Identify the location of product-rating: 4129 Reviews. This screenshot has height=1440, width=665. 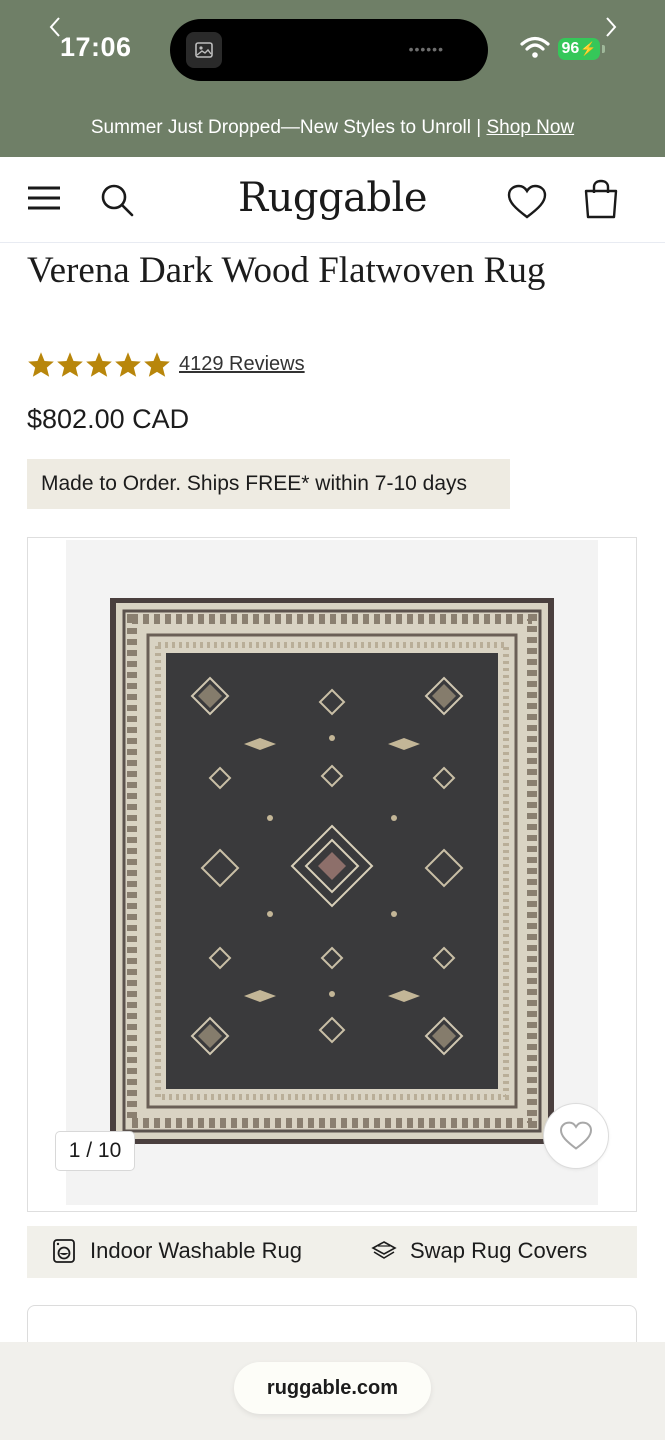
(166, 364).